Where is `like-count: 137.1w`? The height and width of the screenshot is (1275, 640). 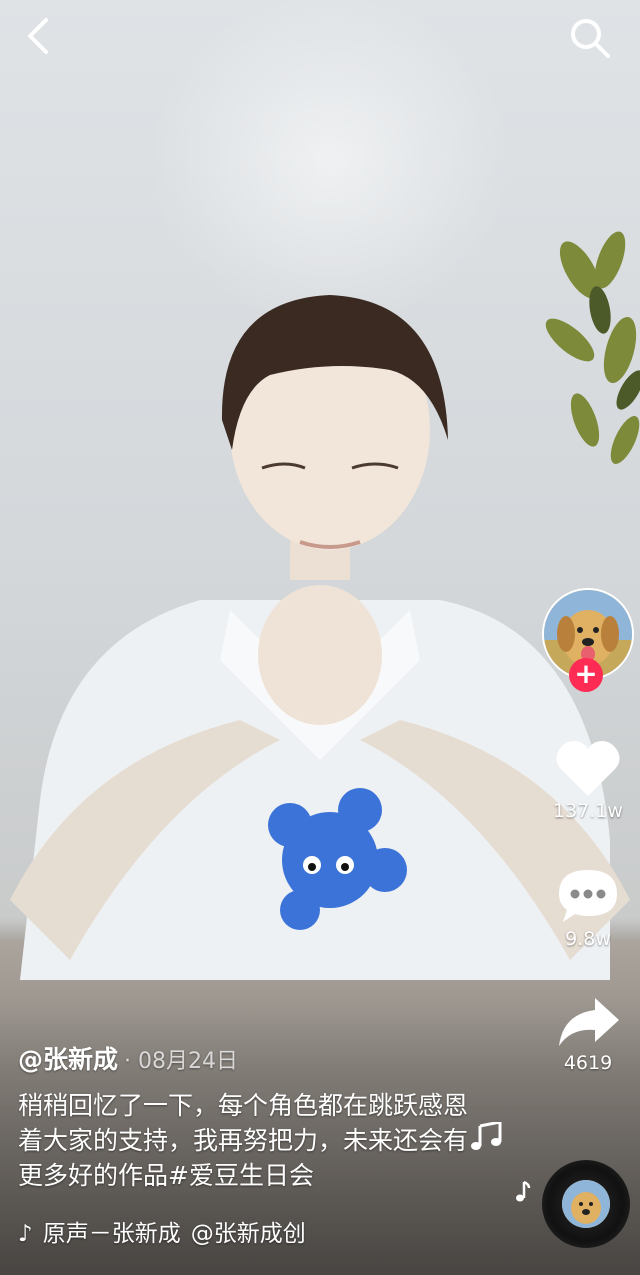 like-count: 137.1w is located at coordinates (588, 811).